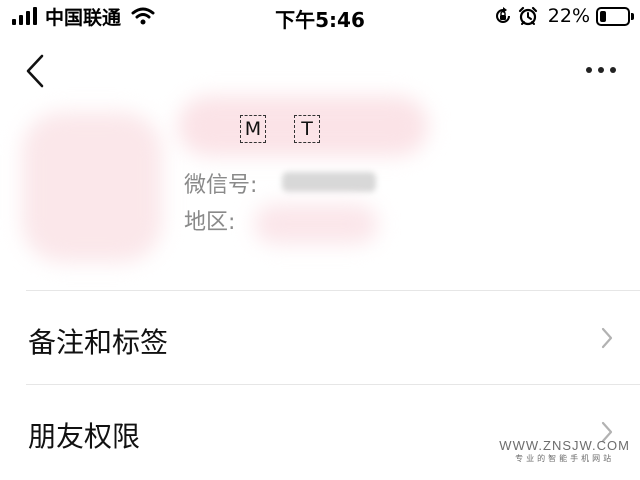 Image resolution: width=640 pixels, height=480 pixels. I want to click on row-label: 朋友权限, so click(84, 436).